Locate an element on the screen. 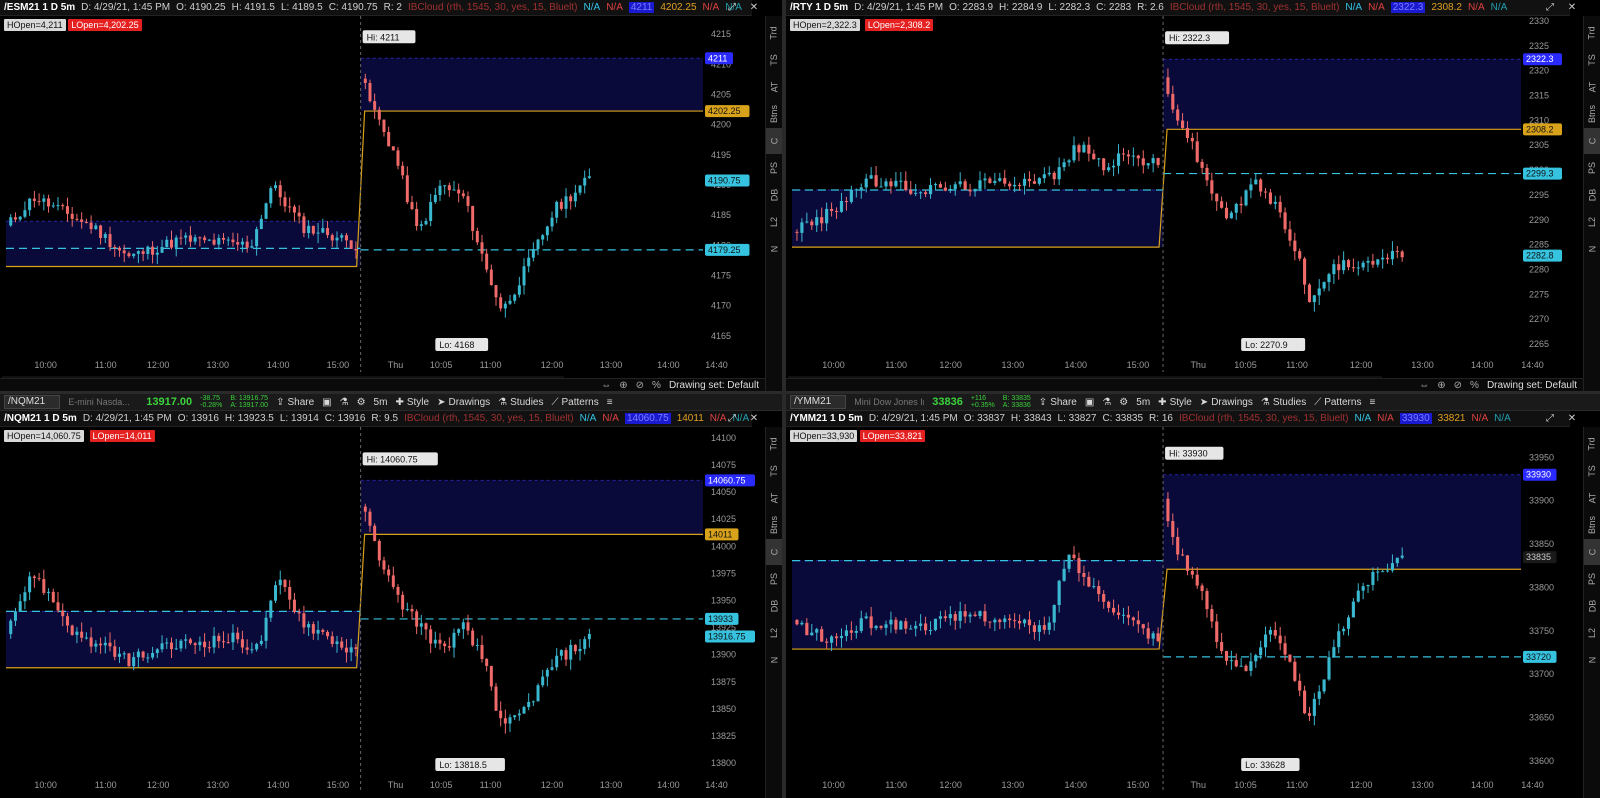  style-label: Style is located at coordinates (1180, 402).